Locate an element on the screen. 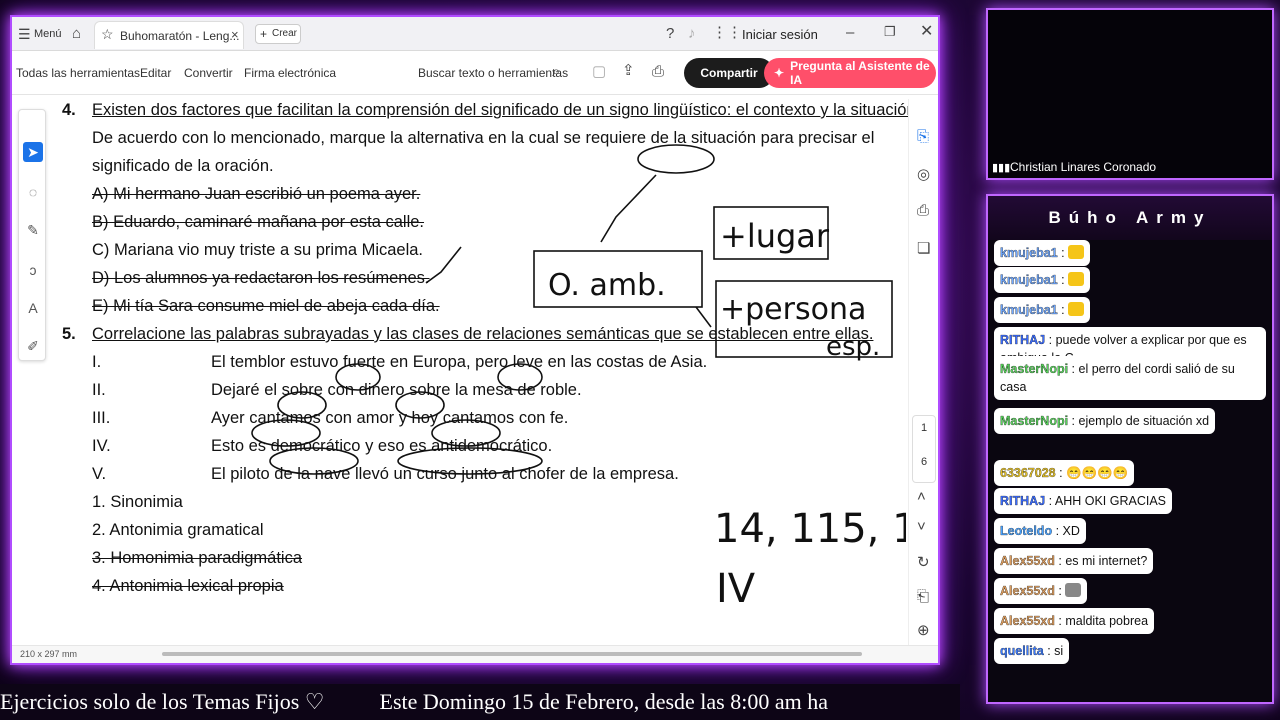 The width and height of the screenshot is (1280, 720). comment-panel-icon: ◎ is located at coordinates (923, 174).